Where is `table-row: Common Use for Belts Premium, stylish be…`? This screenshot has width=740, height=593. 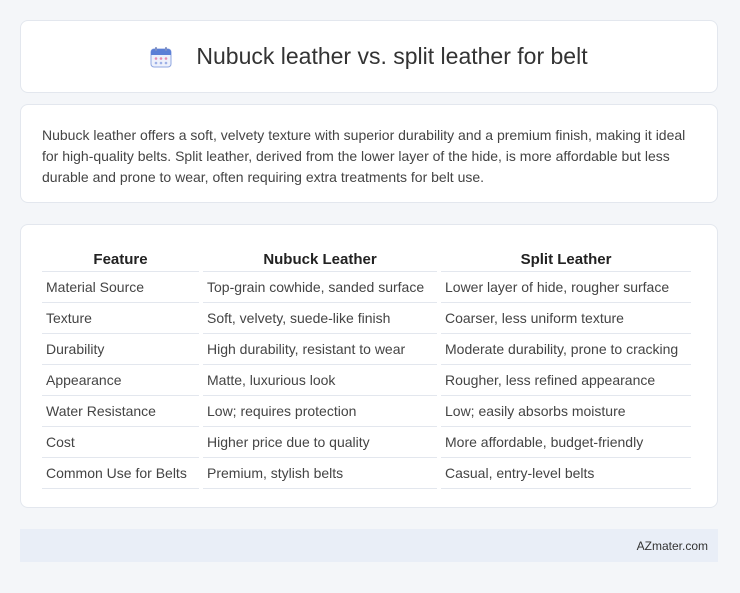
table-row: Common Use for Belts Premium, stylish be… is located at coordinates (366, 473).